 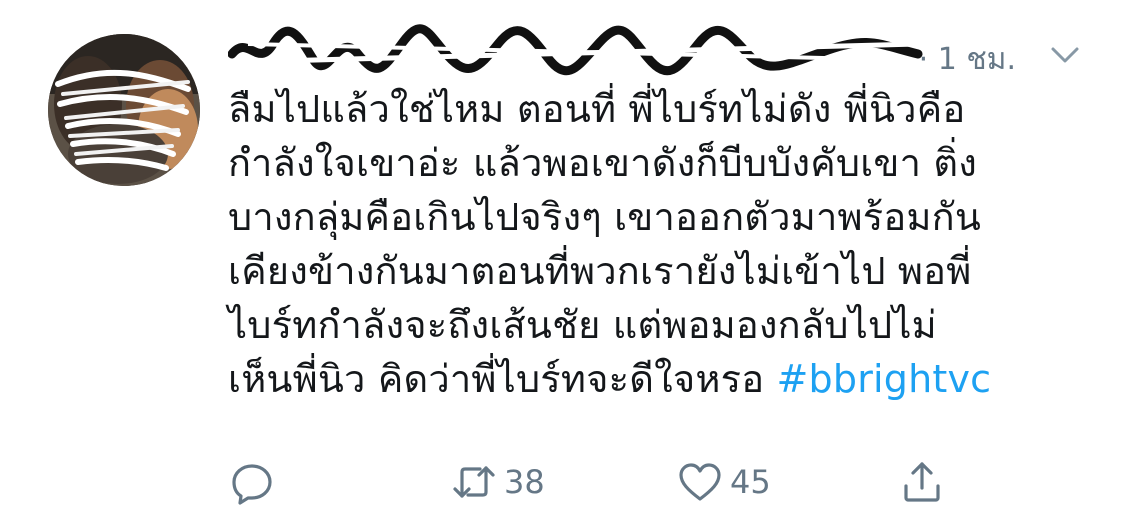 I want to click on retweet-icon, so click(x=474, y=482).